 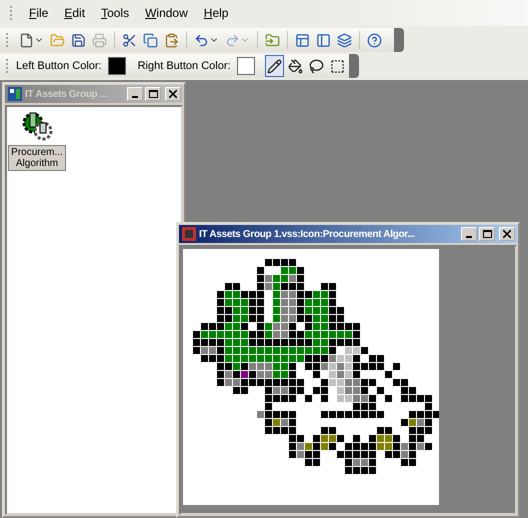 I want to click on gears-icon, so click(x=37, y=126).